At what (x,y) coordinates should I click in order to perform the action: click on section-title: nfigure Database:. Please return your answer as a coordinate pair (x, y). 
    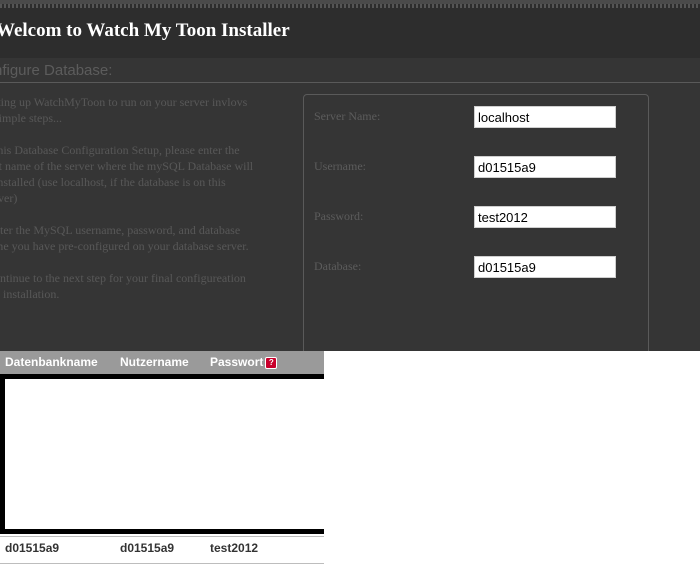
    Looking at the image, I should click on (56, 70).